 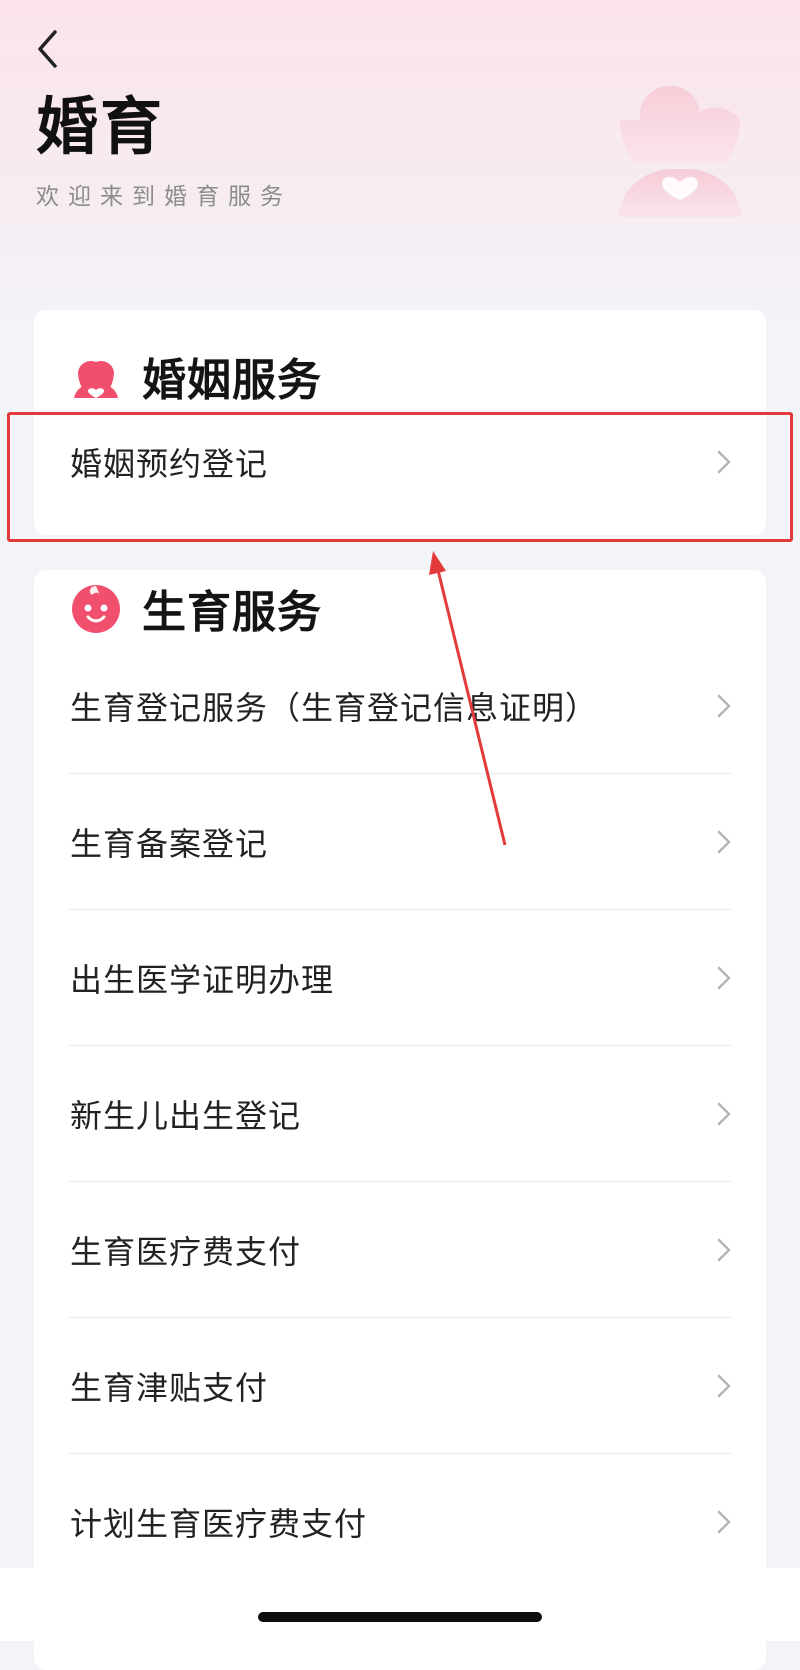 What do you see at coordinates (232, 612) in the screenshot?
I see `birth-section-title: 生育服务` at bounding box center [232, 612].